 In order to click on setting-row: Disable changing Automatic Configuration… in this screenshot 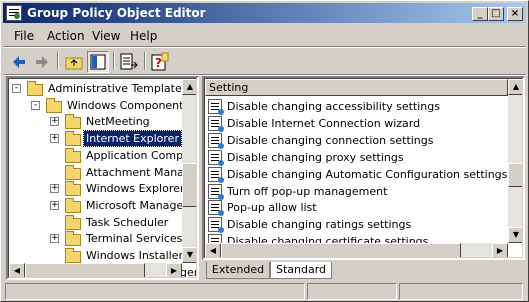, I will do `click(358, 174)`.